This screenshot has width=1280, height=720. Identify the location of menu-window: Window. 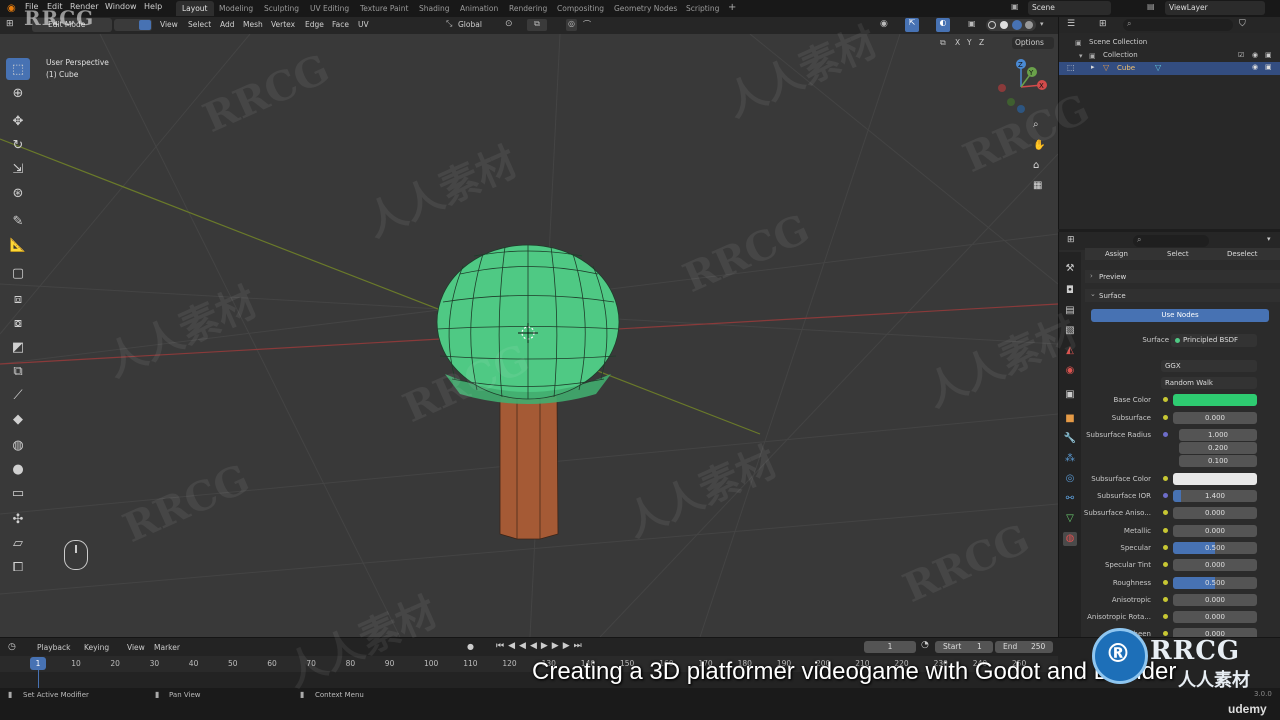
(121, 6).